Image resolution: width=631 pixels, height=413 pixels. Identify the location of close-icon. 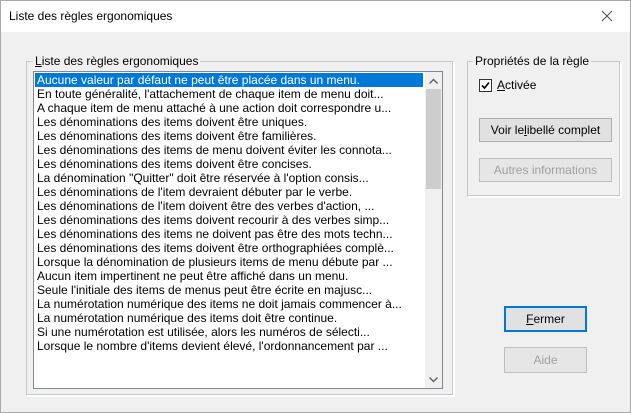
(607, 16).